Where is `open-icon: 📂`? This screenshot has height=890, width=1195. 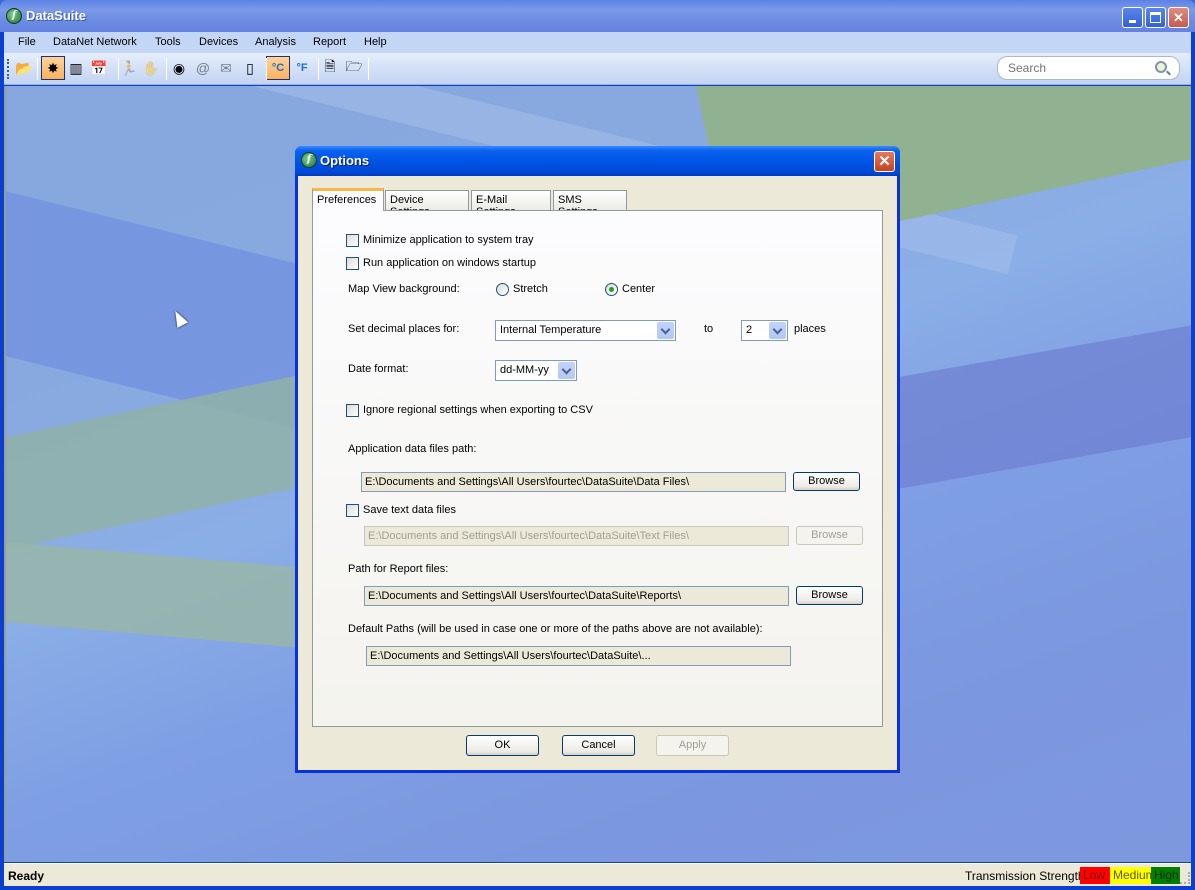
open-icon: 📂 is located at coordinates (24, 67).